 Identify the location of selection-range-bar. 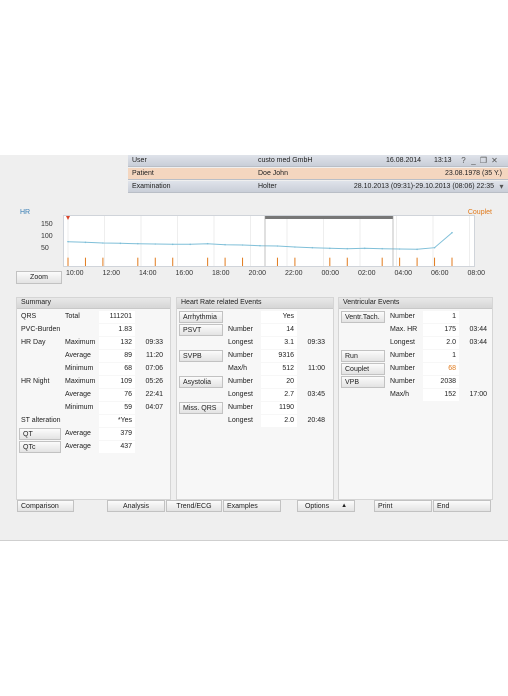
(329, 217).